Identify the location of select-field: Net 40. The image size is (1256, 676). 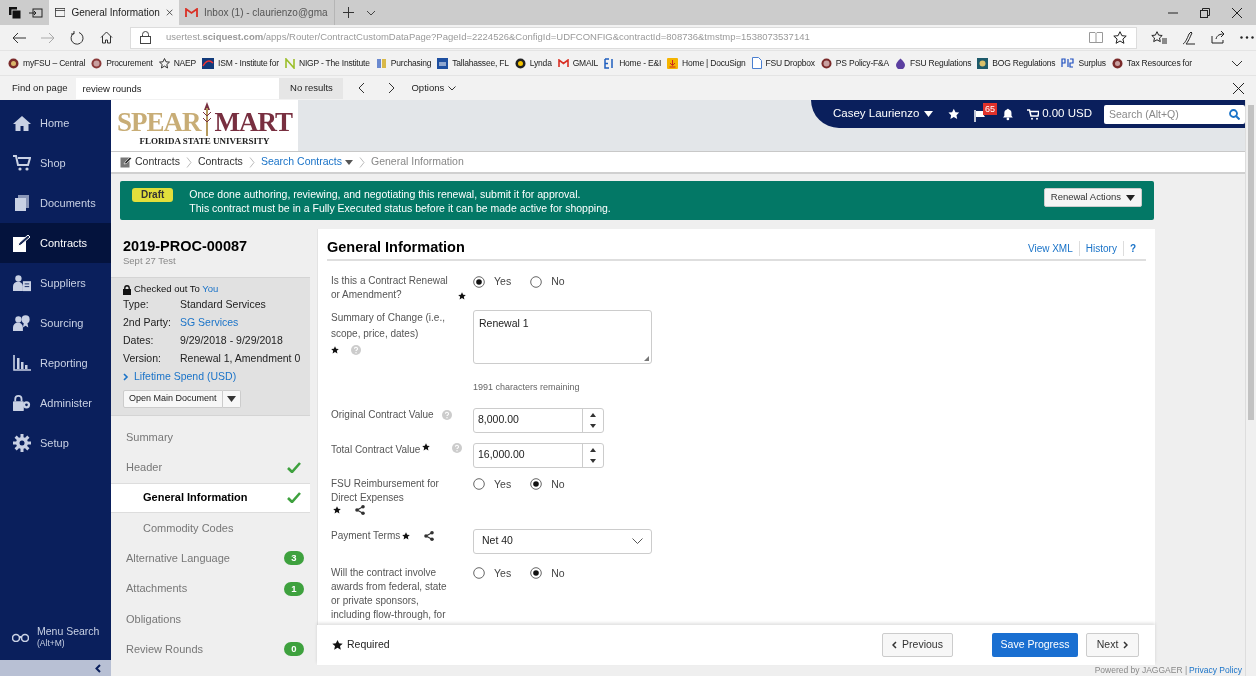
(562, 541).